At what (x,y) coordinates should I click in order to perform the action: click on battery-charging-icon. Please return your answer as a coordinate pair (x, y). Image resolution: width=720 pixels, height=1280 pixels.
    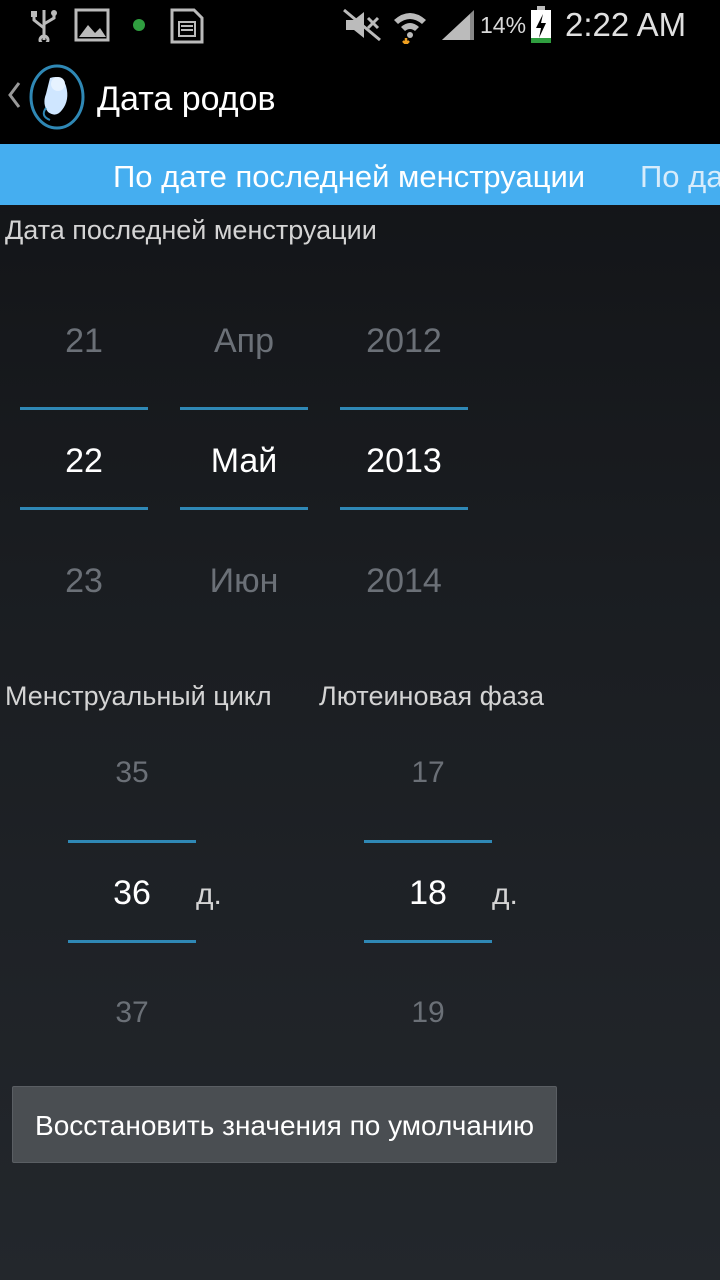
    Looking at the image, I should click on (541, 27).